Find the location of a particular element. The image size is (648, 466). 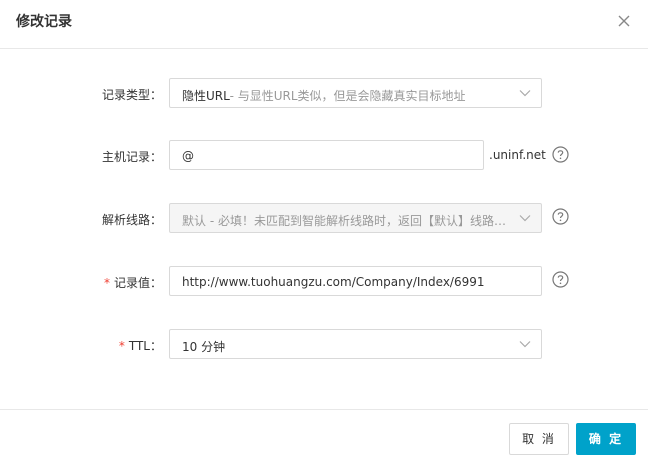

record-type-row: 记录类型： 隐性URL- 与显性URL类似，但是会隐藏真实目标地址 is located at coordinates (324, 94).